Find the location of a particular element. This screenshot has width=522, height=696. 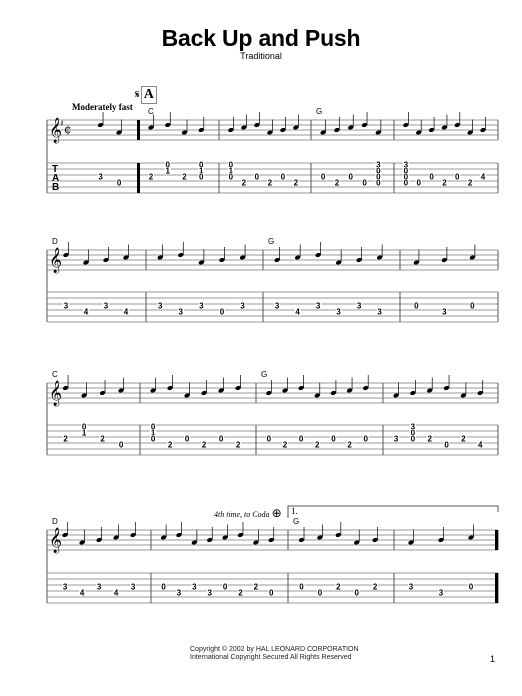

repeat-start-barline is located at coordinates (138, 130).